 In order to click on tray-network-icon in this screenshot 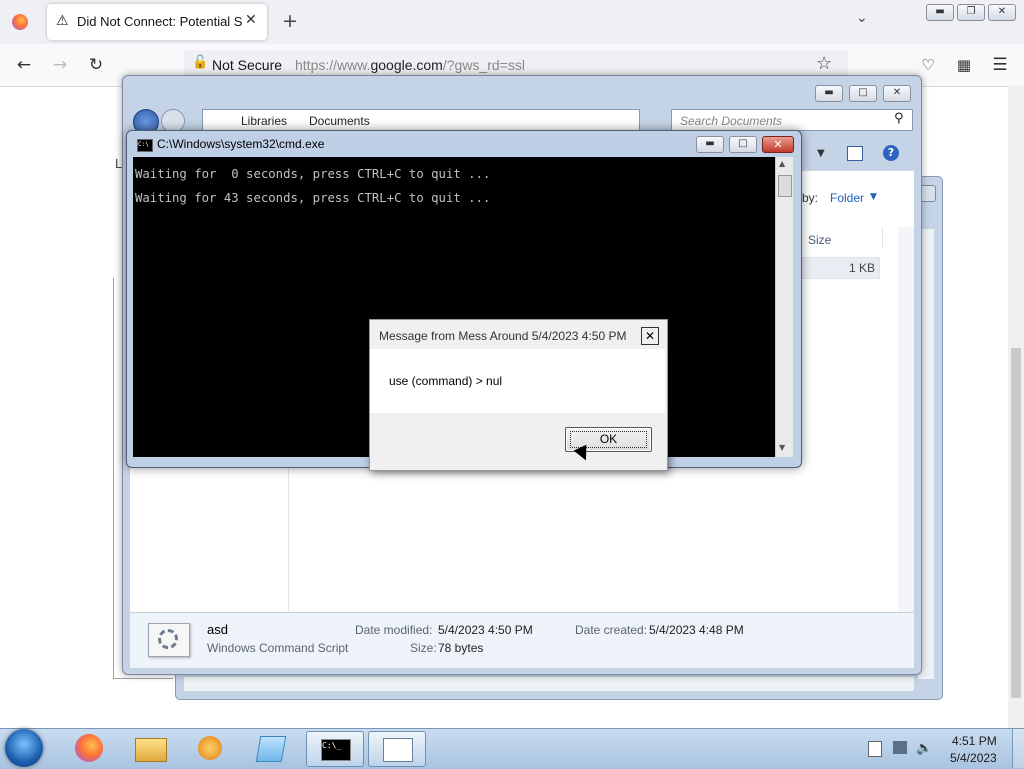, I will do `click(900, 747)`.